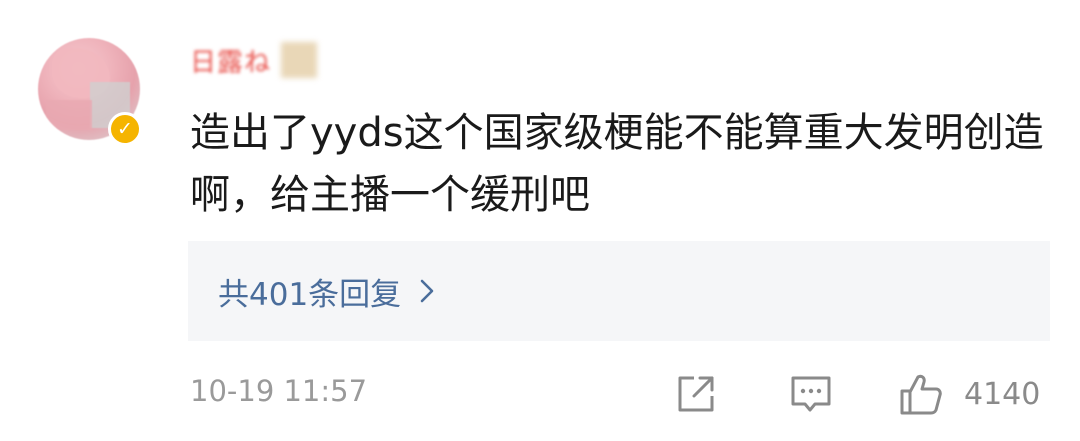 The width and height of the screenshot is (1080, 441). I want to click on comment-footer: 10-19 11:57 4140, so click(620, 394).